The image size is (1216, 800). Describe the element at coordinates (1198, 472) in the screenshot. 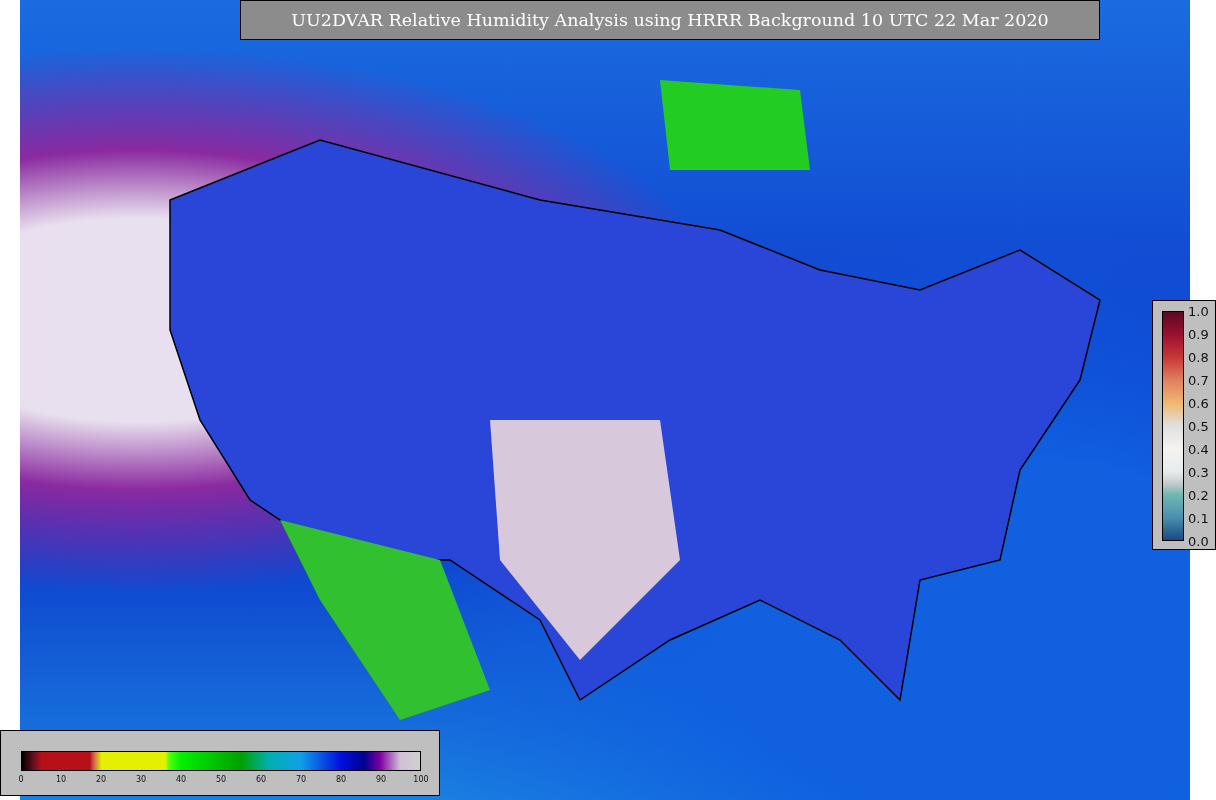

I see `colorbar-tick-label: 0.3` at that location.